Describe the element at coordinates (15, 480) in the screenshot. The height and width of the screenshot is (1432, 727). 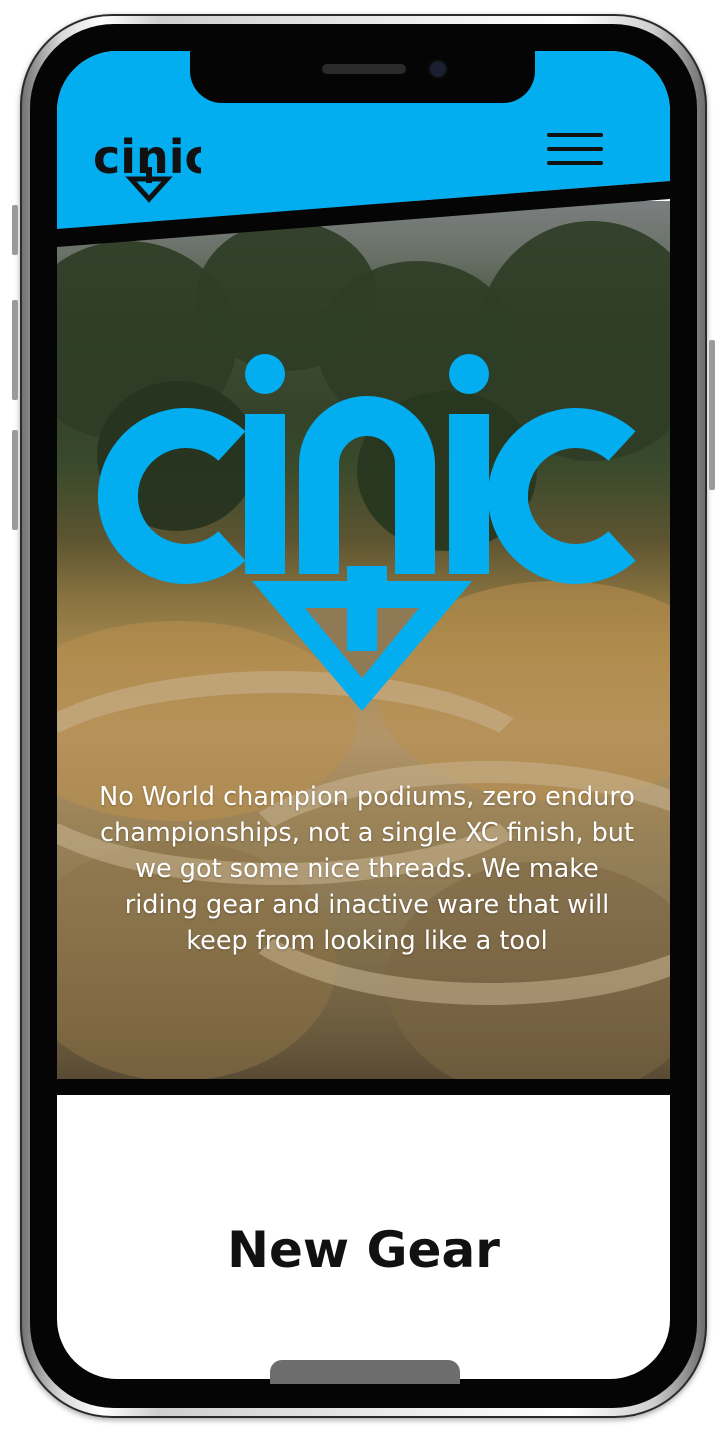
I see `side-button-volume-down` at that location.